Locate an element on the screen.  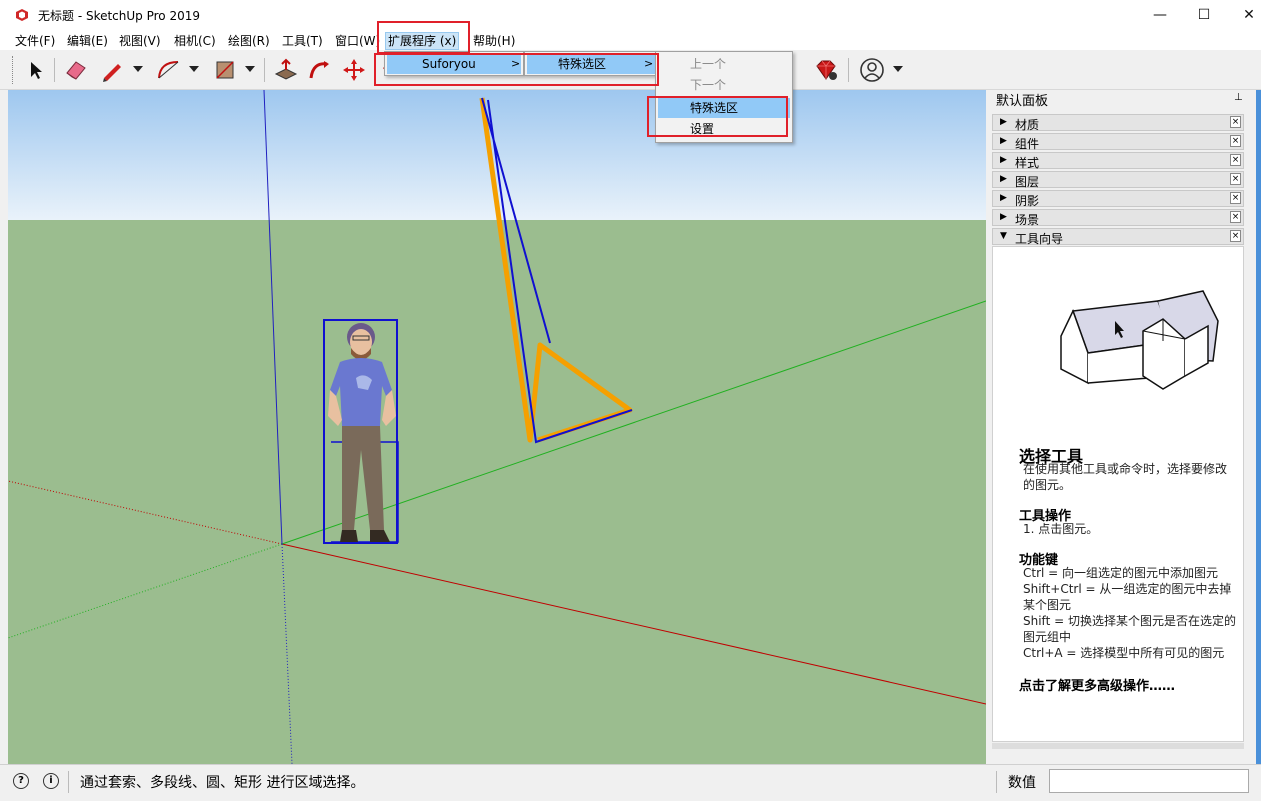
minimize-button: — is located at coordinates (1160, 15).